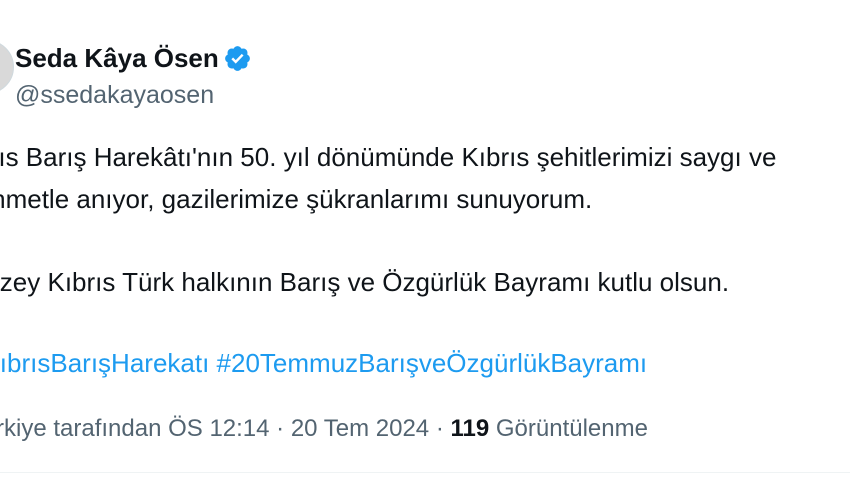  Describe the element at coordinates (114, 95) in the screenshot. I see `author-handle: @ssedakayaosen` at that location.